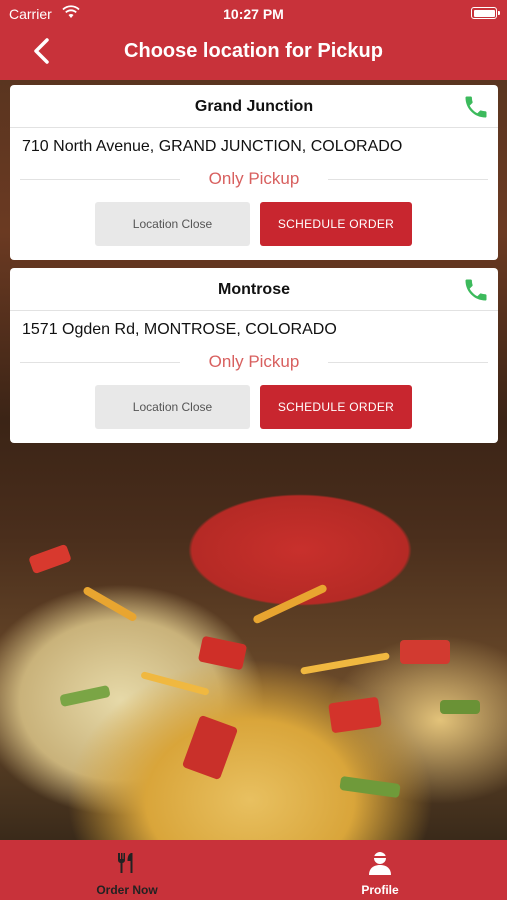 The width and height of the screenshot is (507, 900). Describe the element at coordinates (254, 106) in the screenshot. I see `location-name: Grand Junction` at that location.